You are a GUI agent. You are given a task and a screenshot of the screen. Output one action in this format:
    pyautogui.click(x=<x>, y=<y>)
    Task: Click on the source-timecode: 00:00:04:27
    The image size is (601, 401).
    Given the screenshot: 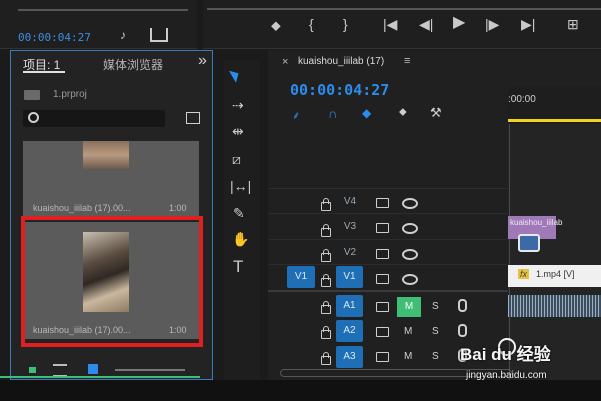 What is the action you would take?
    pyautogui.click(x=54, y=37)
    